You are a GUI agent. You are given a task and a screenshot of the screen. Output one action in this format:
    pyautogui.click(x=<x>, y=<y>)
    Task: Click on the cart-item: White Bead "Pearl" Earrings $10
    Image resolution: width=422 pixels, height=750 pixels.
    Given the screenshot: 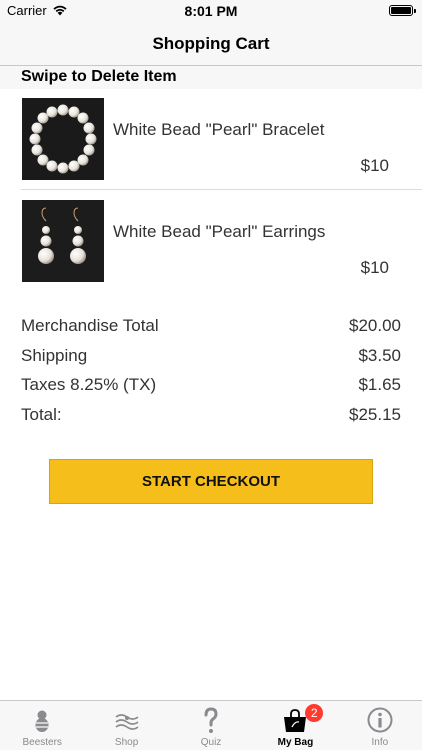 What is the action you would take?
    pyautogui.click(x=211, y=240)
    